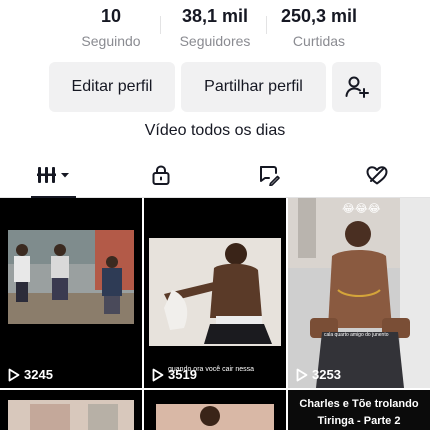 This screenshot has width=430, height=430. Describe the element at coordinates (359, 421) in the screenshot. I see `video-title-line: Tiringa - Parte 2` at that location.